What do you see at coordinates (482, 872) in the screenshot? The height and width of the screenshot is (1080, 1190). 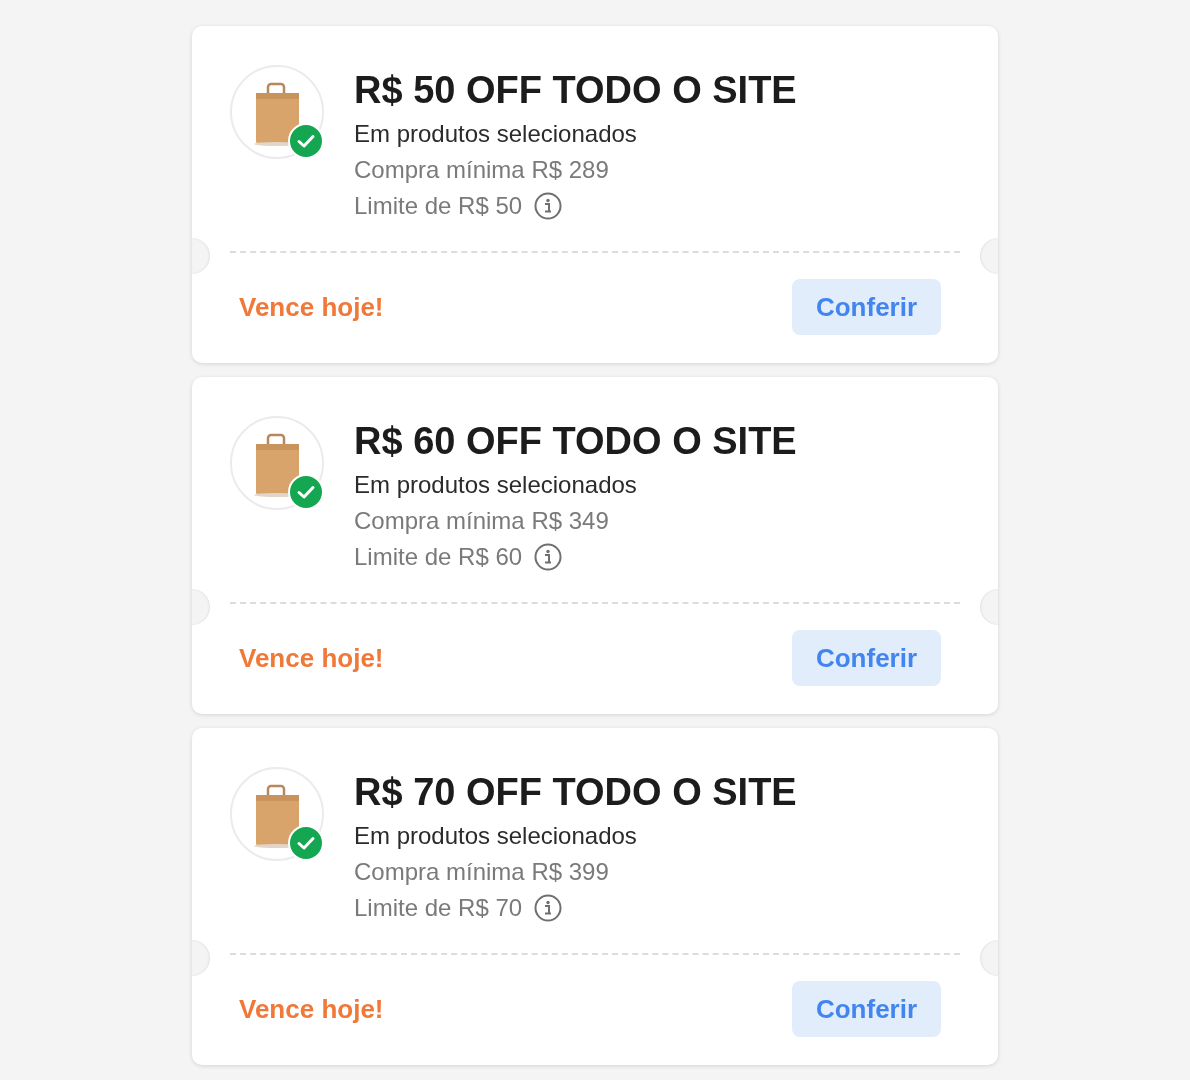 I see `minimum-purchase-text: Compra mínima R$ 399` at bounding box center [482, 872].